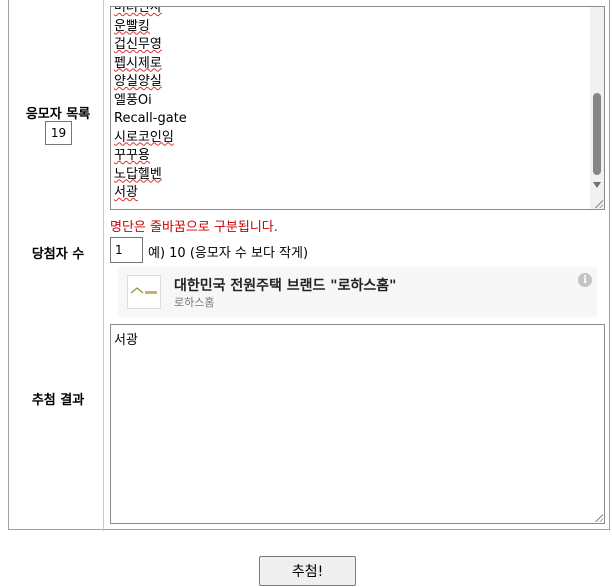 Image resolution: width=612 pixels, height=587 pixels. I want to click on ad-banner: 대한민국 전원주택 브랜드 "로하스홈" 로하스홈 i, so click(357, 292).